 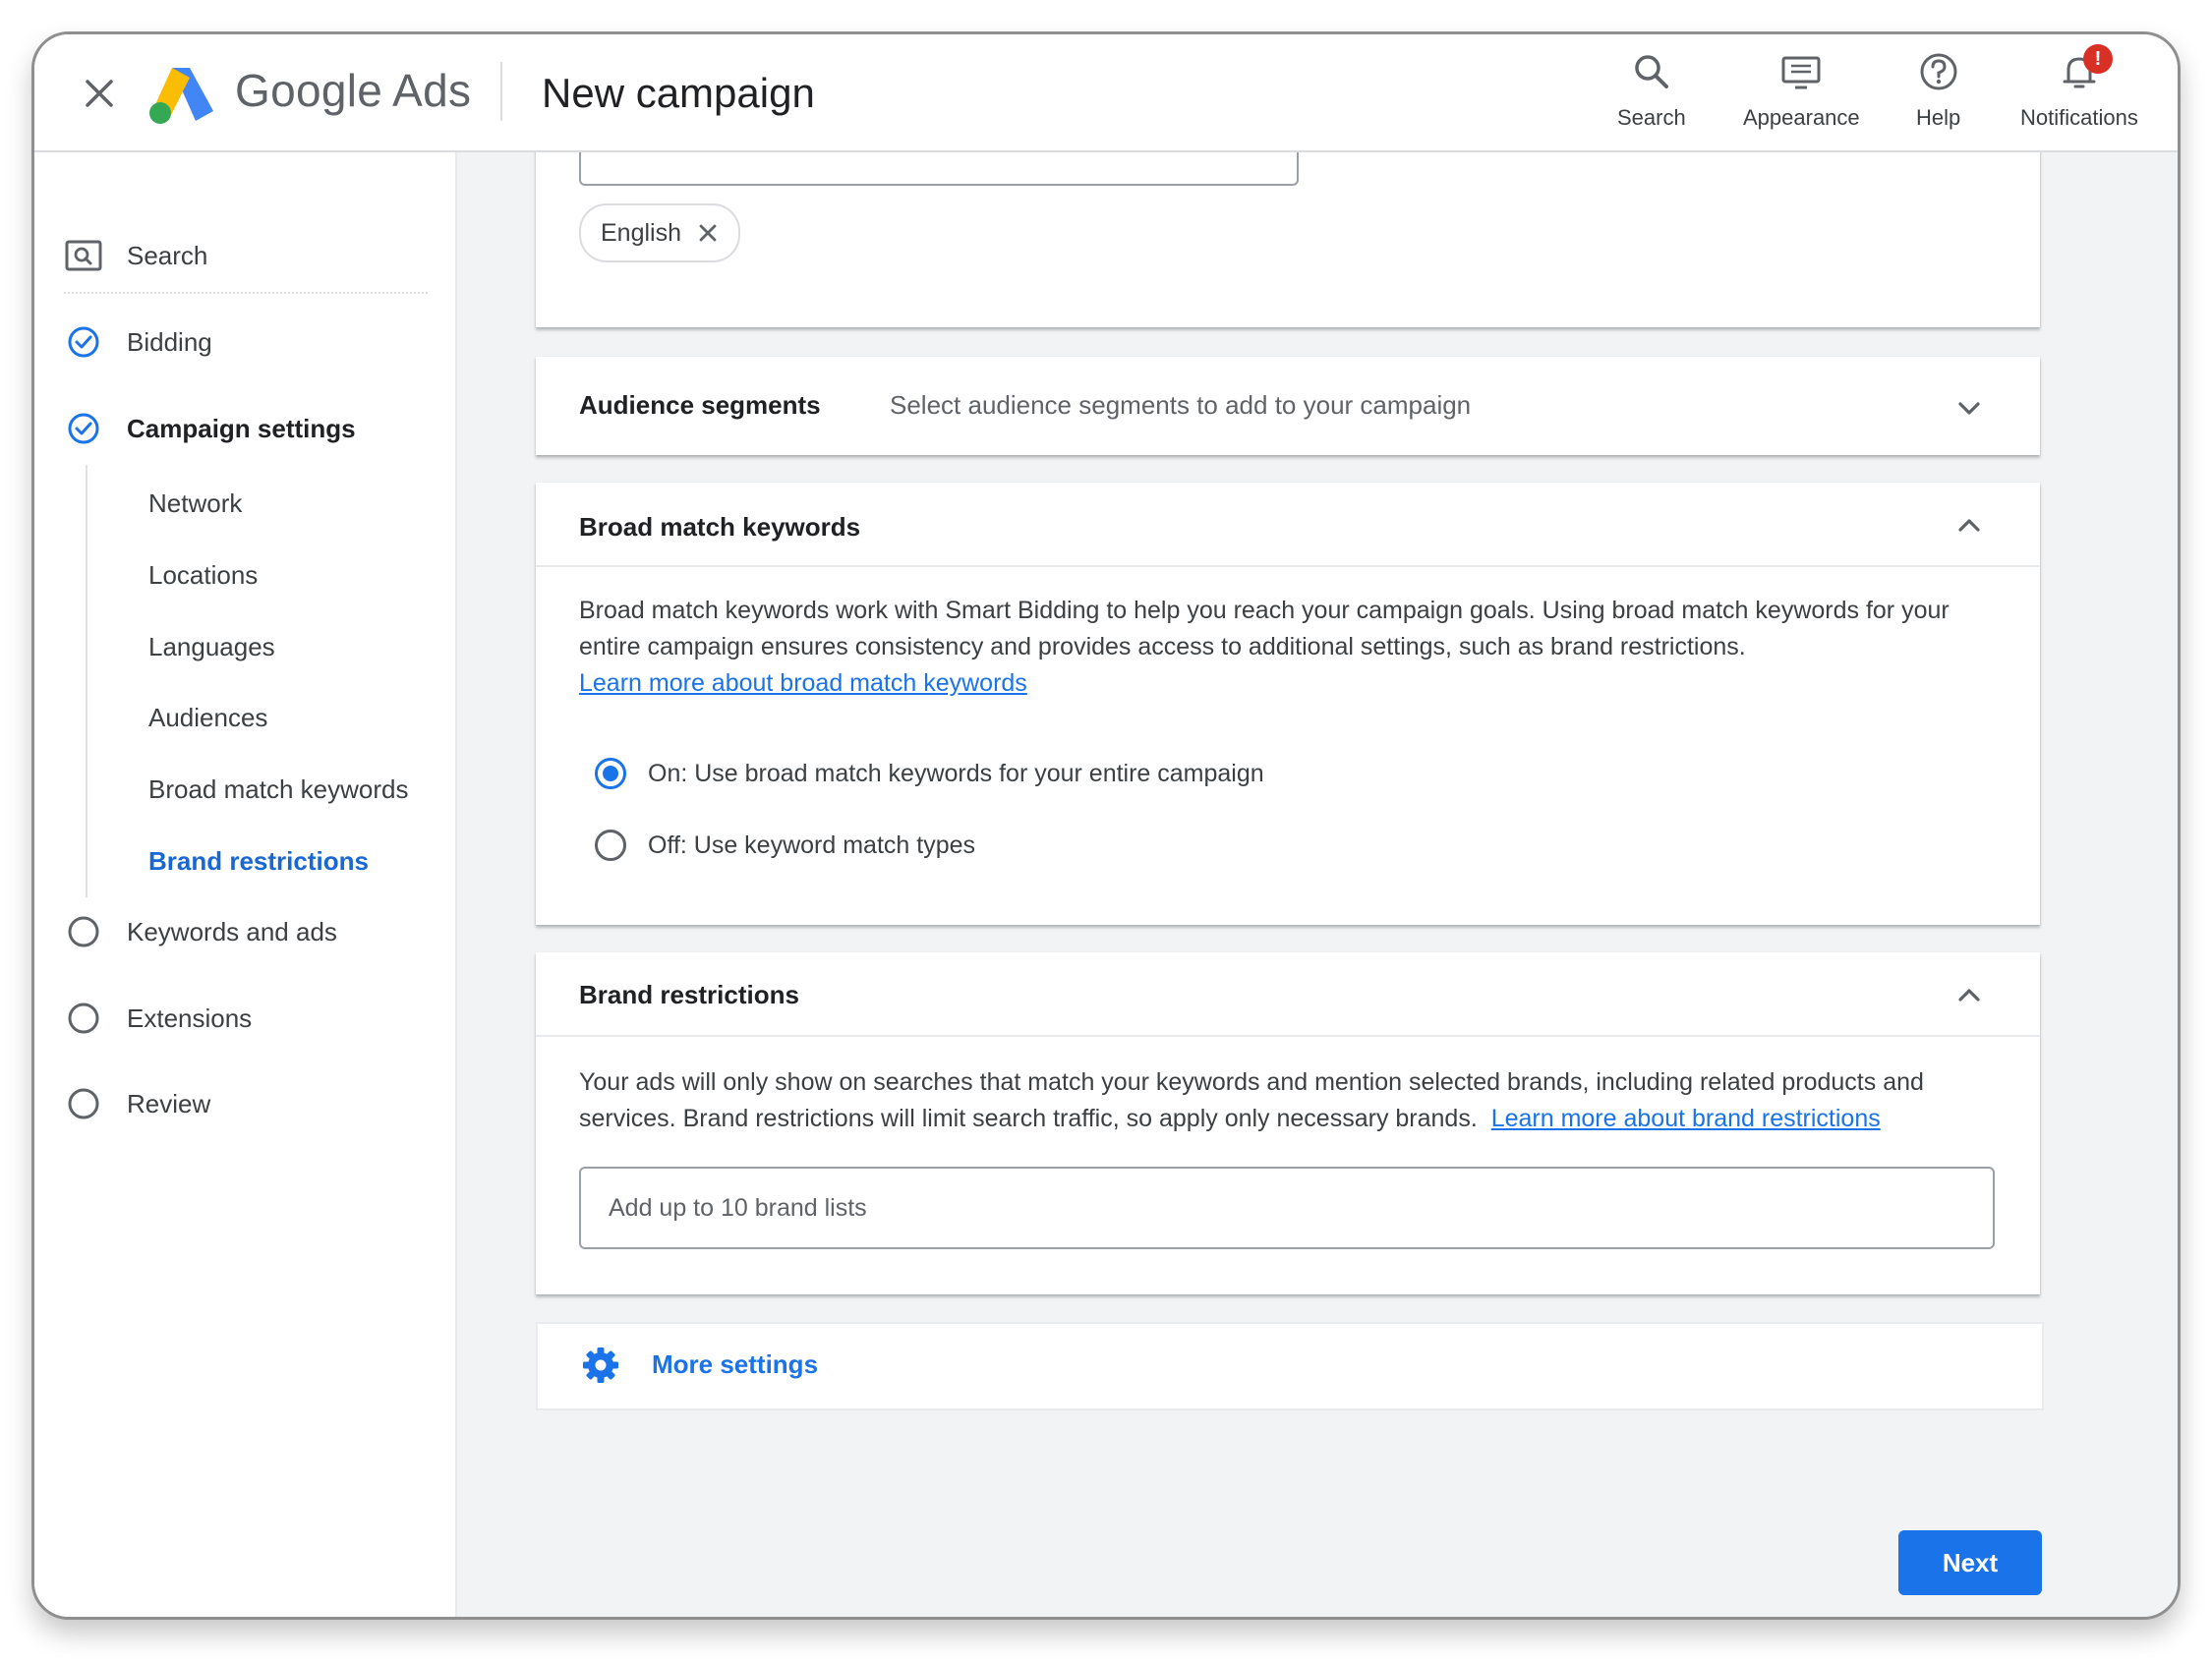 I want to click on sidebar-item-extensions: Extensions, so click(x=158, y=1018).